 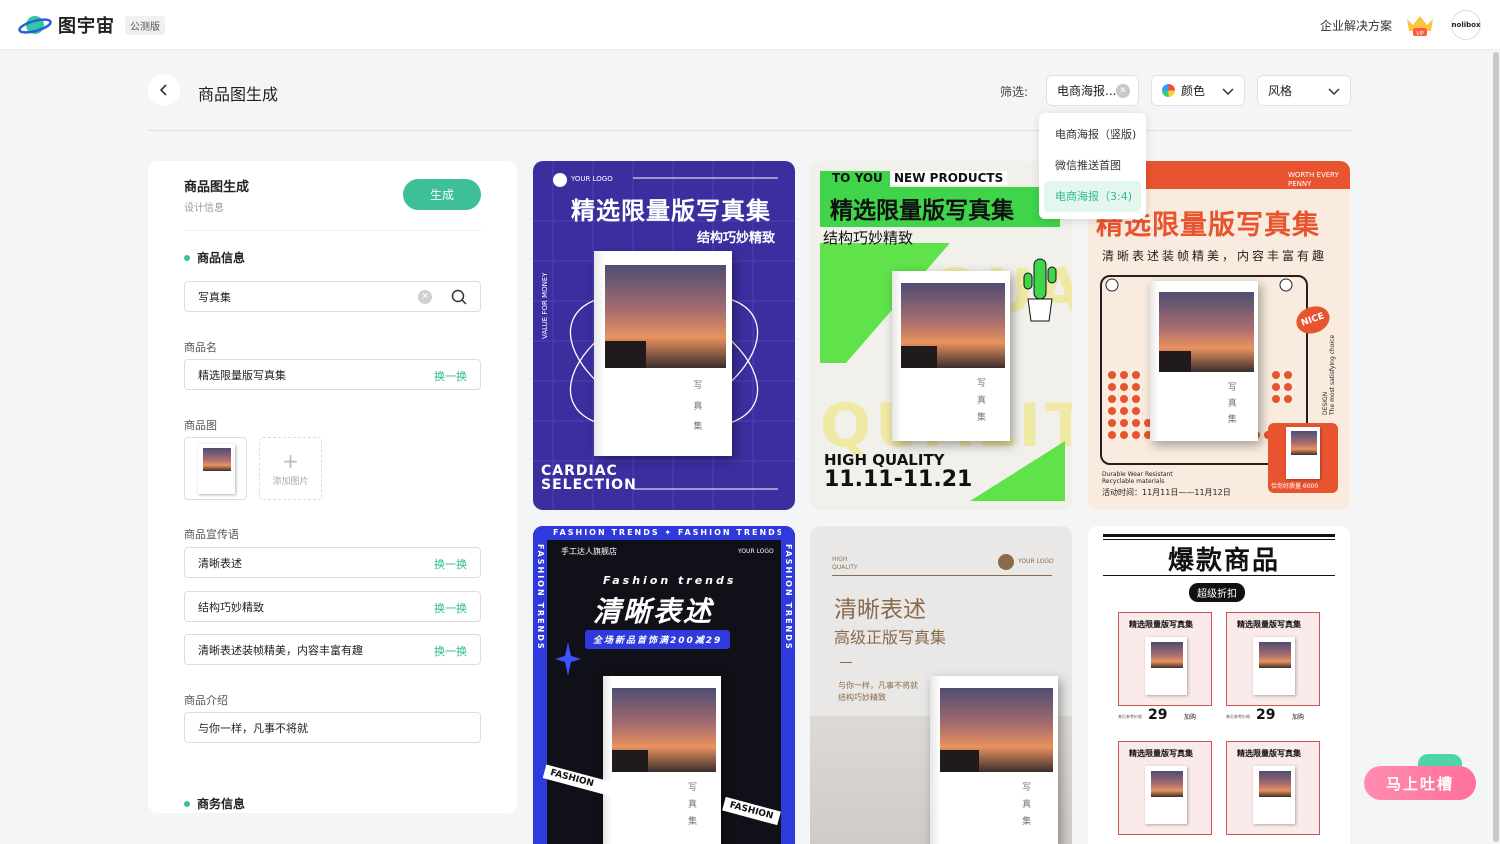 What do you see at coordinates (862, 697) in the screenshot?
I see `body-line-2: 结构巧妙精致` at bounding box center [862, 697].